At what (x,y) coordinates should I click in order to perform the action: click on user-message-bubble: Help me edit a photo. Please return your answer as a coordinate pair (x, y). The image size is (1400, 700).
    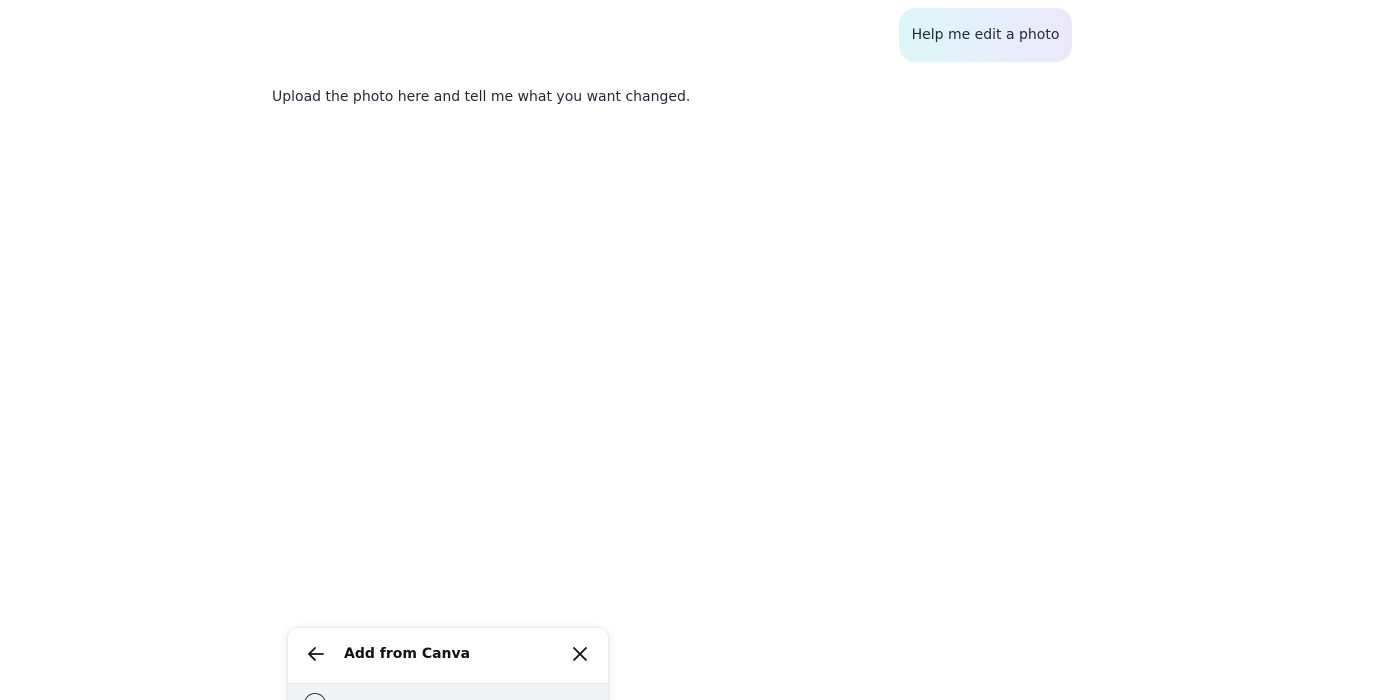
    Looking at the image, I should click on (985, 35).